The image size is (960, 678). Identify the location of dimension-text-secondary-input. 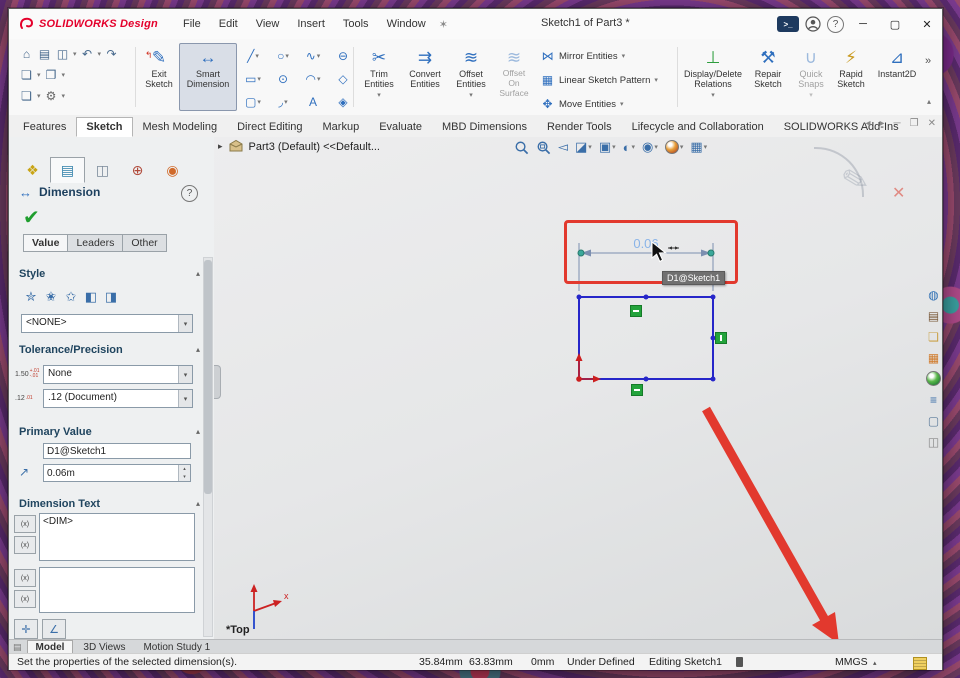
(117, 590).